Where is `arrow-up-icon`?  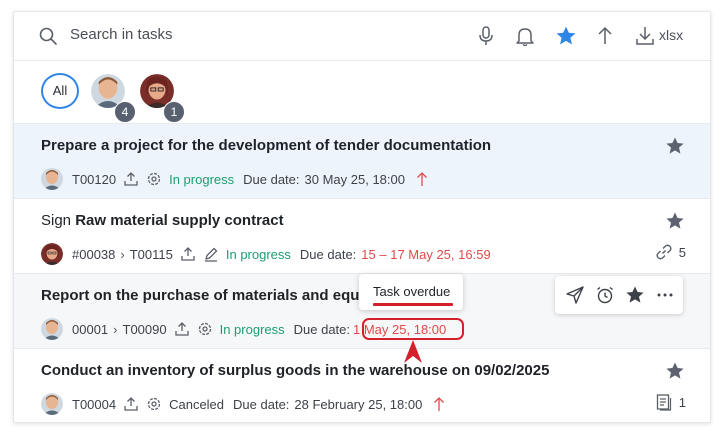 arrow-up-icon is located at coordinates (413, 351).